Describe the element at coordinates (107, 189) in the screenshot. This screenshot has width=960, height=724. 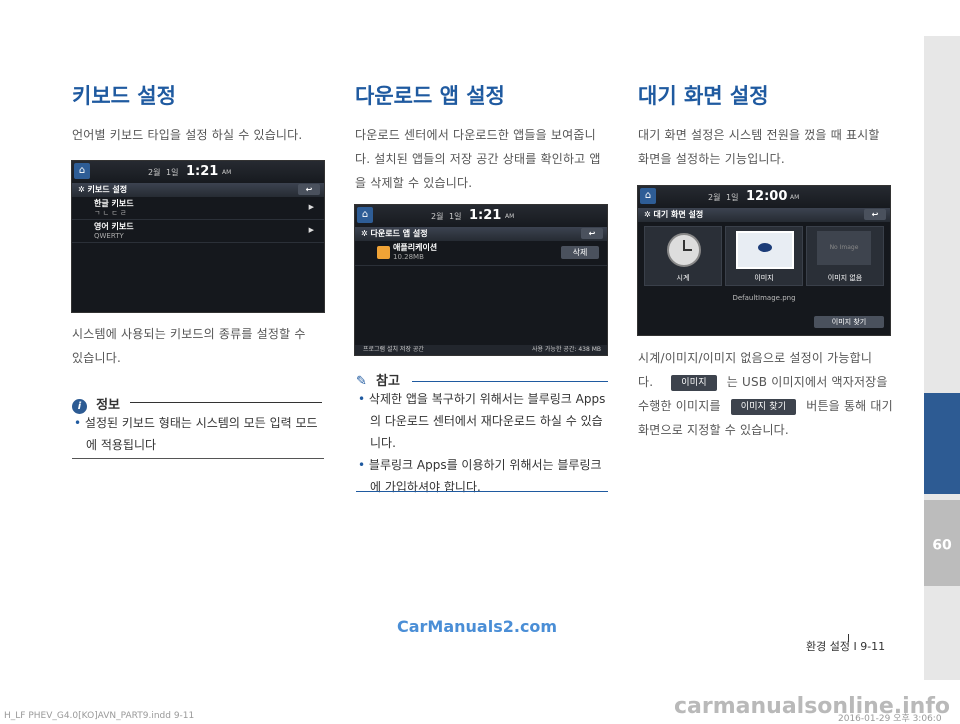
I see `screen-header-title: 키보드 설정` at that location.